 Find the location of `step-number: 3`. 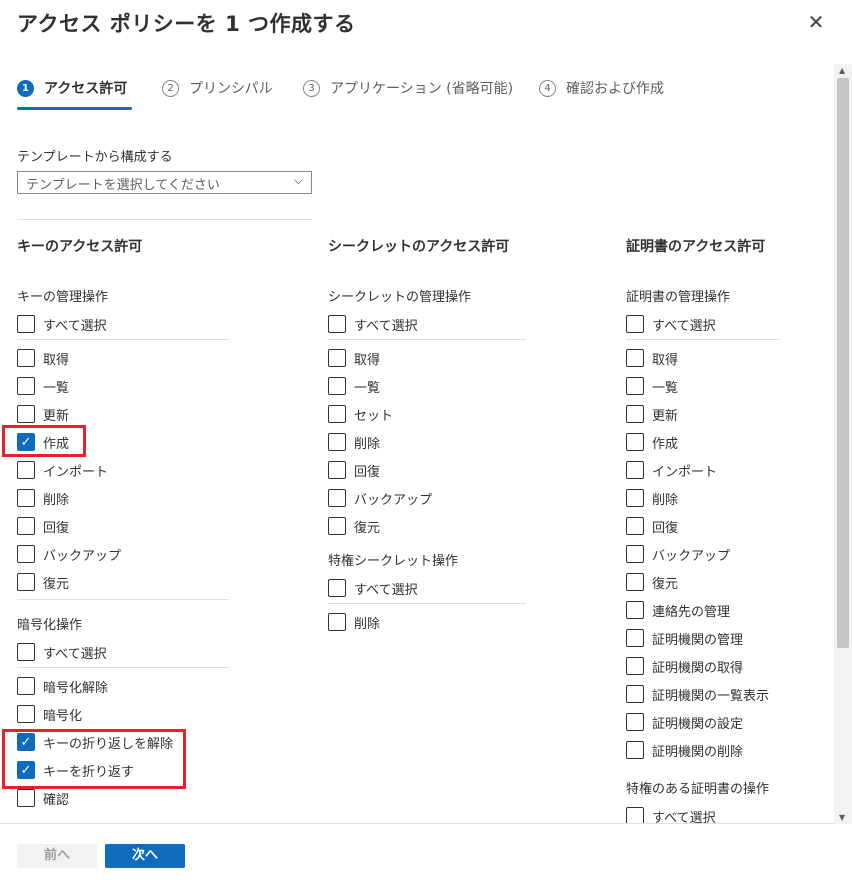

step-number: 3 is located at coordinates (311, 88).